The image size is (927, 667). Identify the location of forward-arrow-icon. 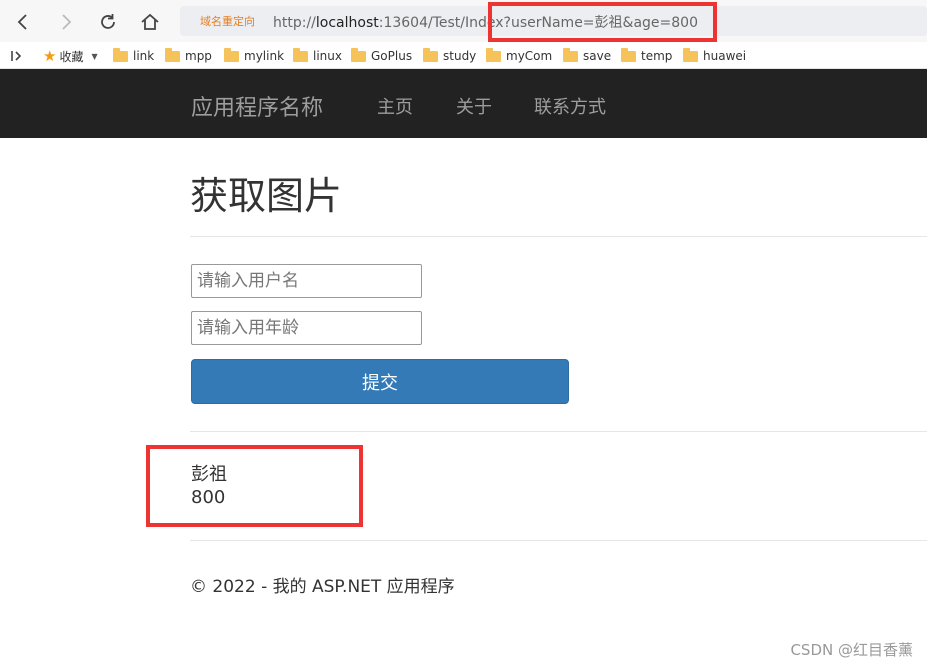
(67, 22).